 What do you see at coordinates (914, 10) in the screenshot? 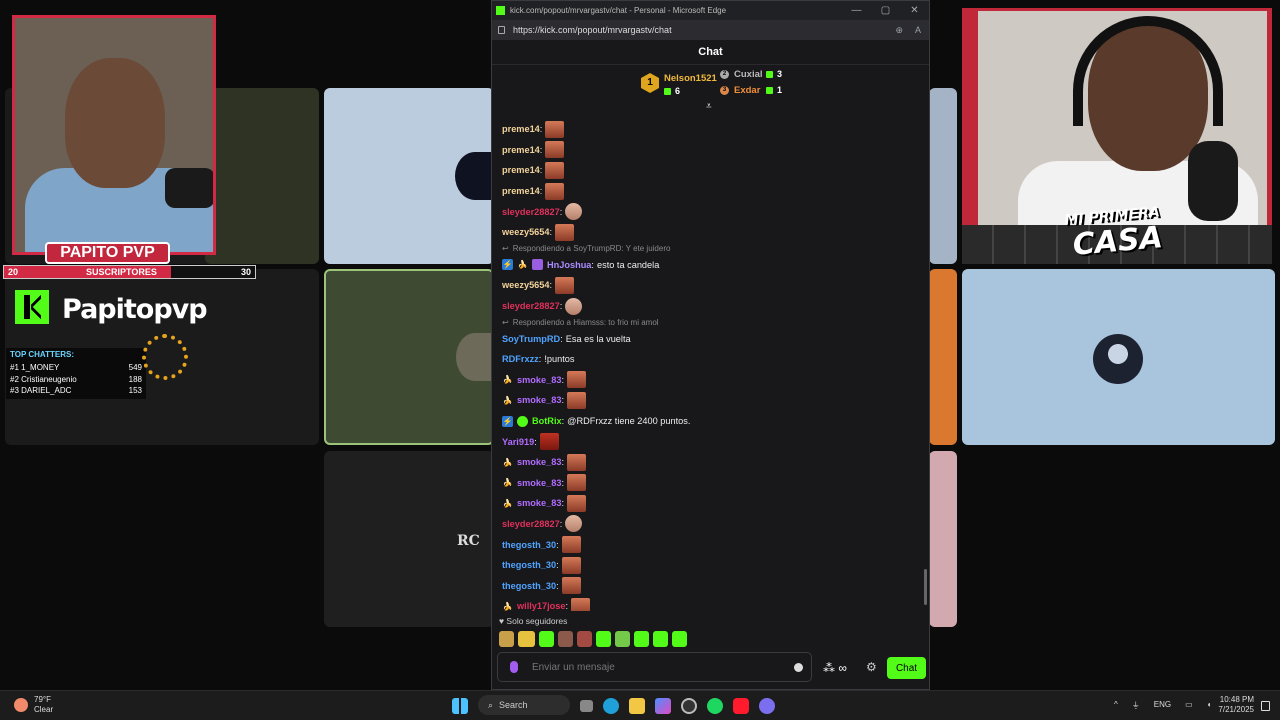
I see `close-button: ✕` at bounding box center [914, 10].